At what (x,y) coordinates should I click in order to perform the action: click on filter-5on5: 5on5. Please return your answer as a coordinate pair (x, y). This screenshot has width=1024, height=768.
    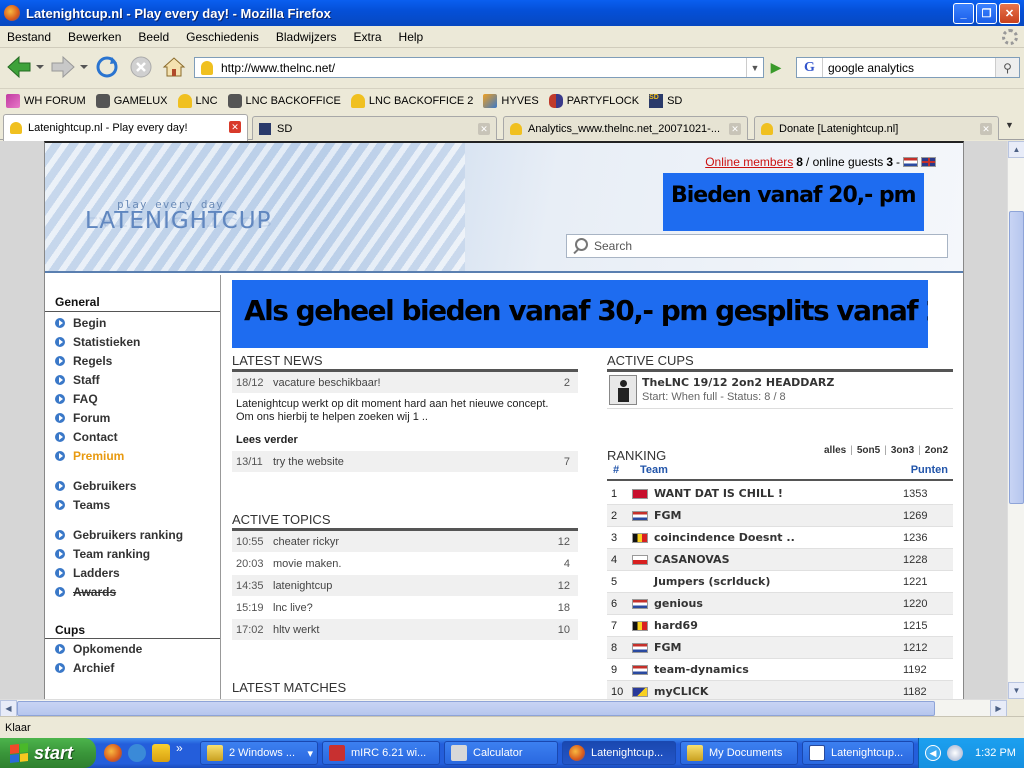
    Looking at the image, I should click on (868, 450).